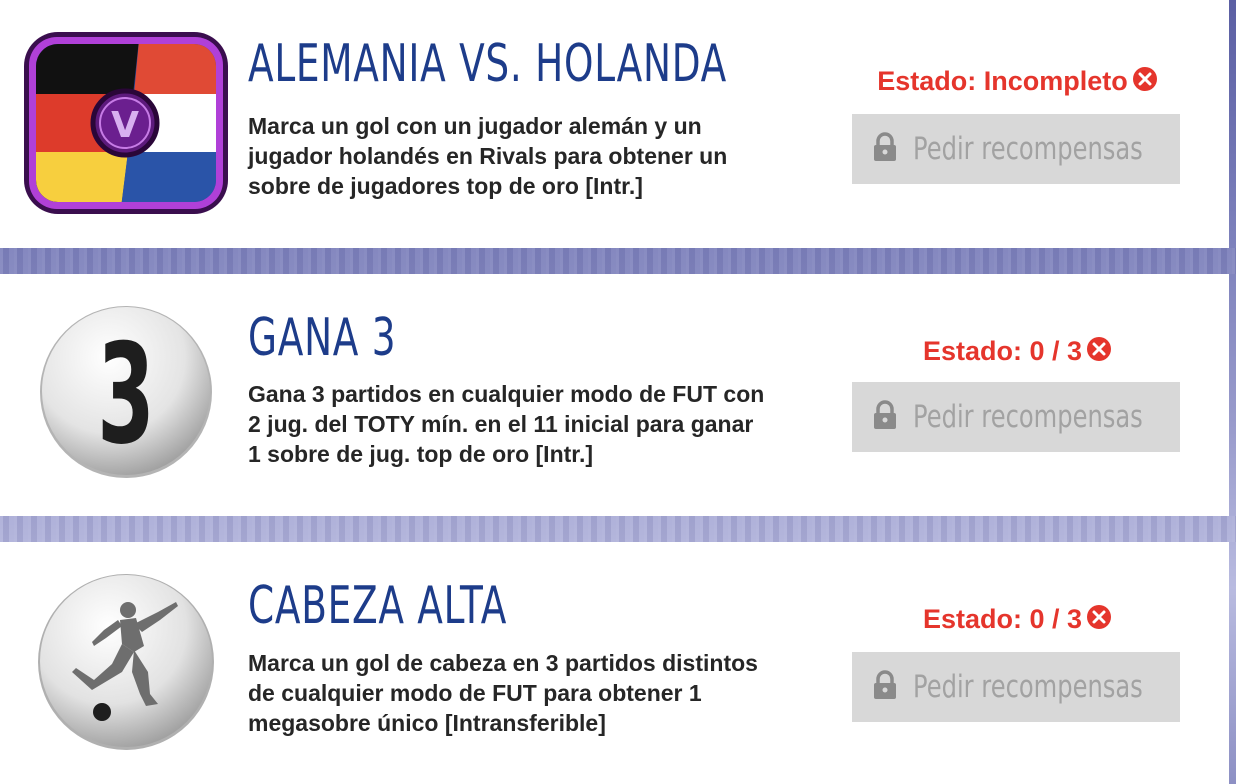 Image resolution: width=1236 pixels, height=784 pixels. I want to click on status-text: Estado: Incompleto, so click(1002, 81).